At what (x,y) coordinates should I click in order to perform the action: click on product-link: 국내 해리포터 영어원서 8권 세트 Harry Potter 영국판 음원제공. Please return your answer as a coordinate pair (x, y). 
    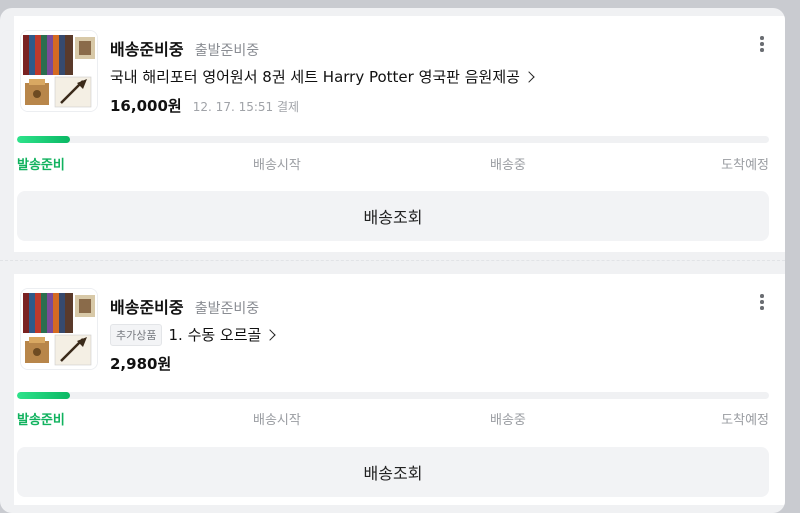
    Looking at the image, I should click on (322, 76).